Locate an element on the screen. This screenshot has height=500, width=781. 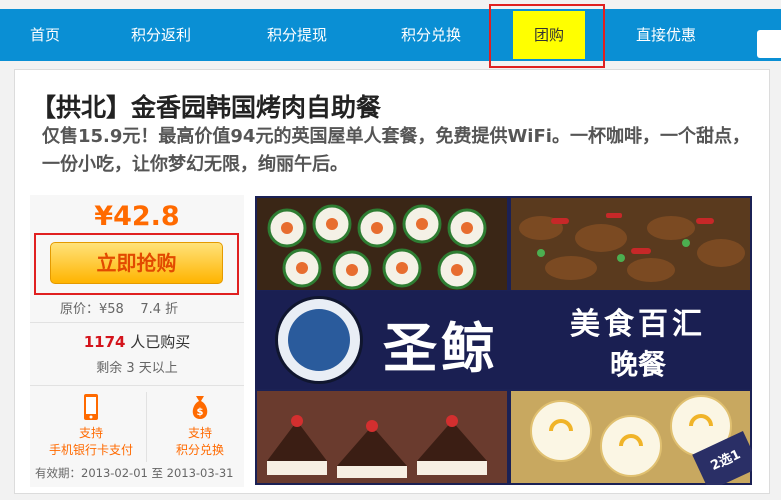
whale-tail-icon is located at coordinates (319, 340).